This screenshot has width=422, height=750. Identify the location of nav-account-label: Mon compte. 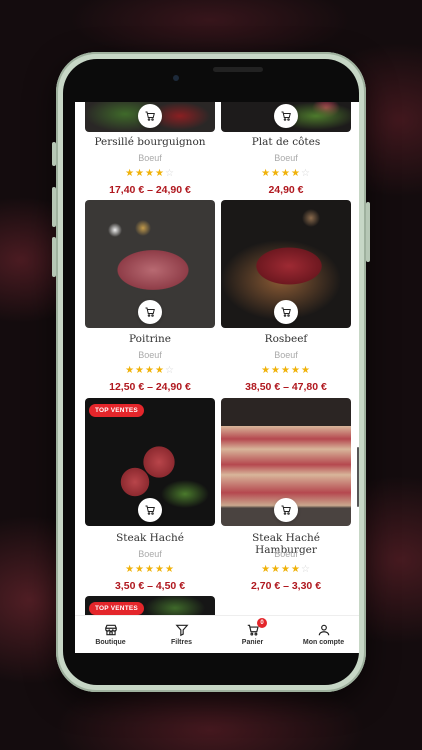
(323, 642).